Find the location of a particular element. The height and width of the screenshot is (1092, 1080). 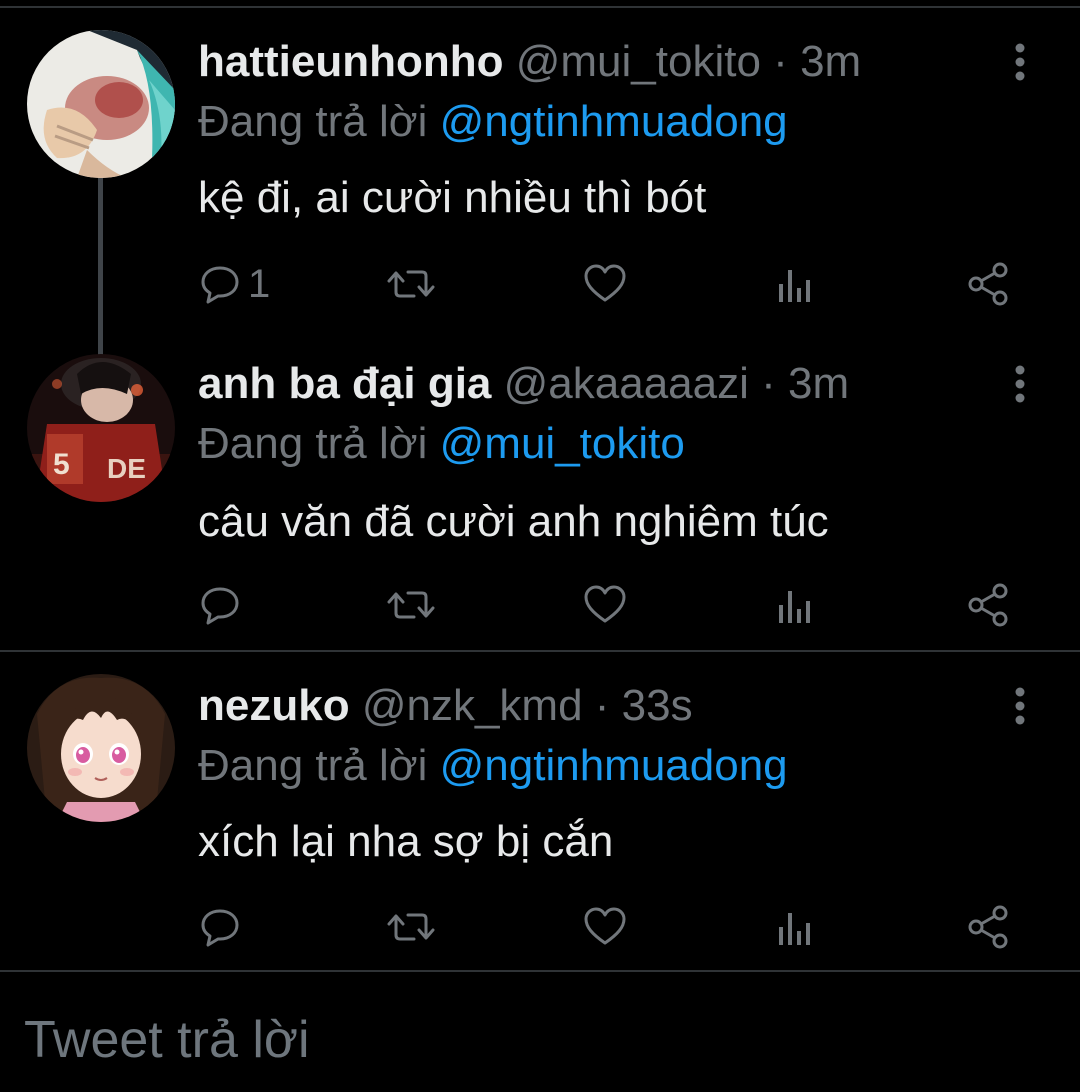

tweet-text: kệ đi, ai cười nhiều thì bót is located at coordinates (452, 197).